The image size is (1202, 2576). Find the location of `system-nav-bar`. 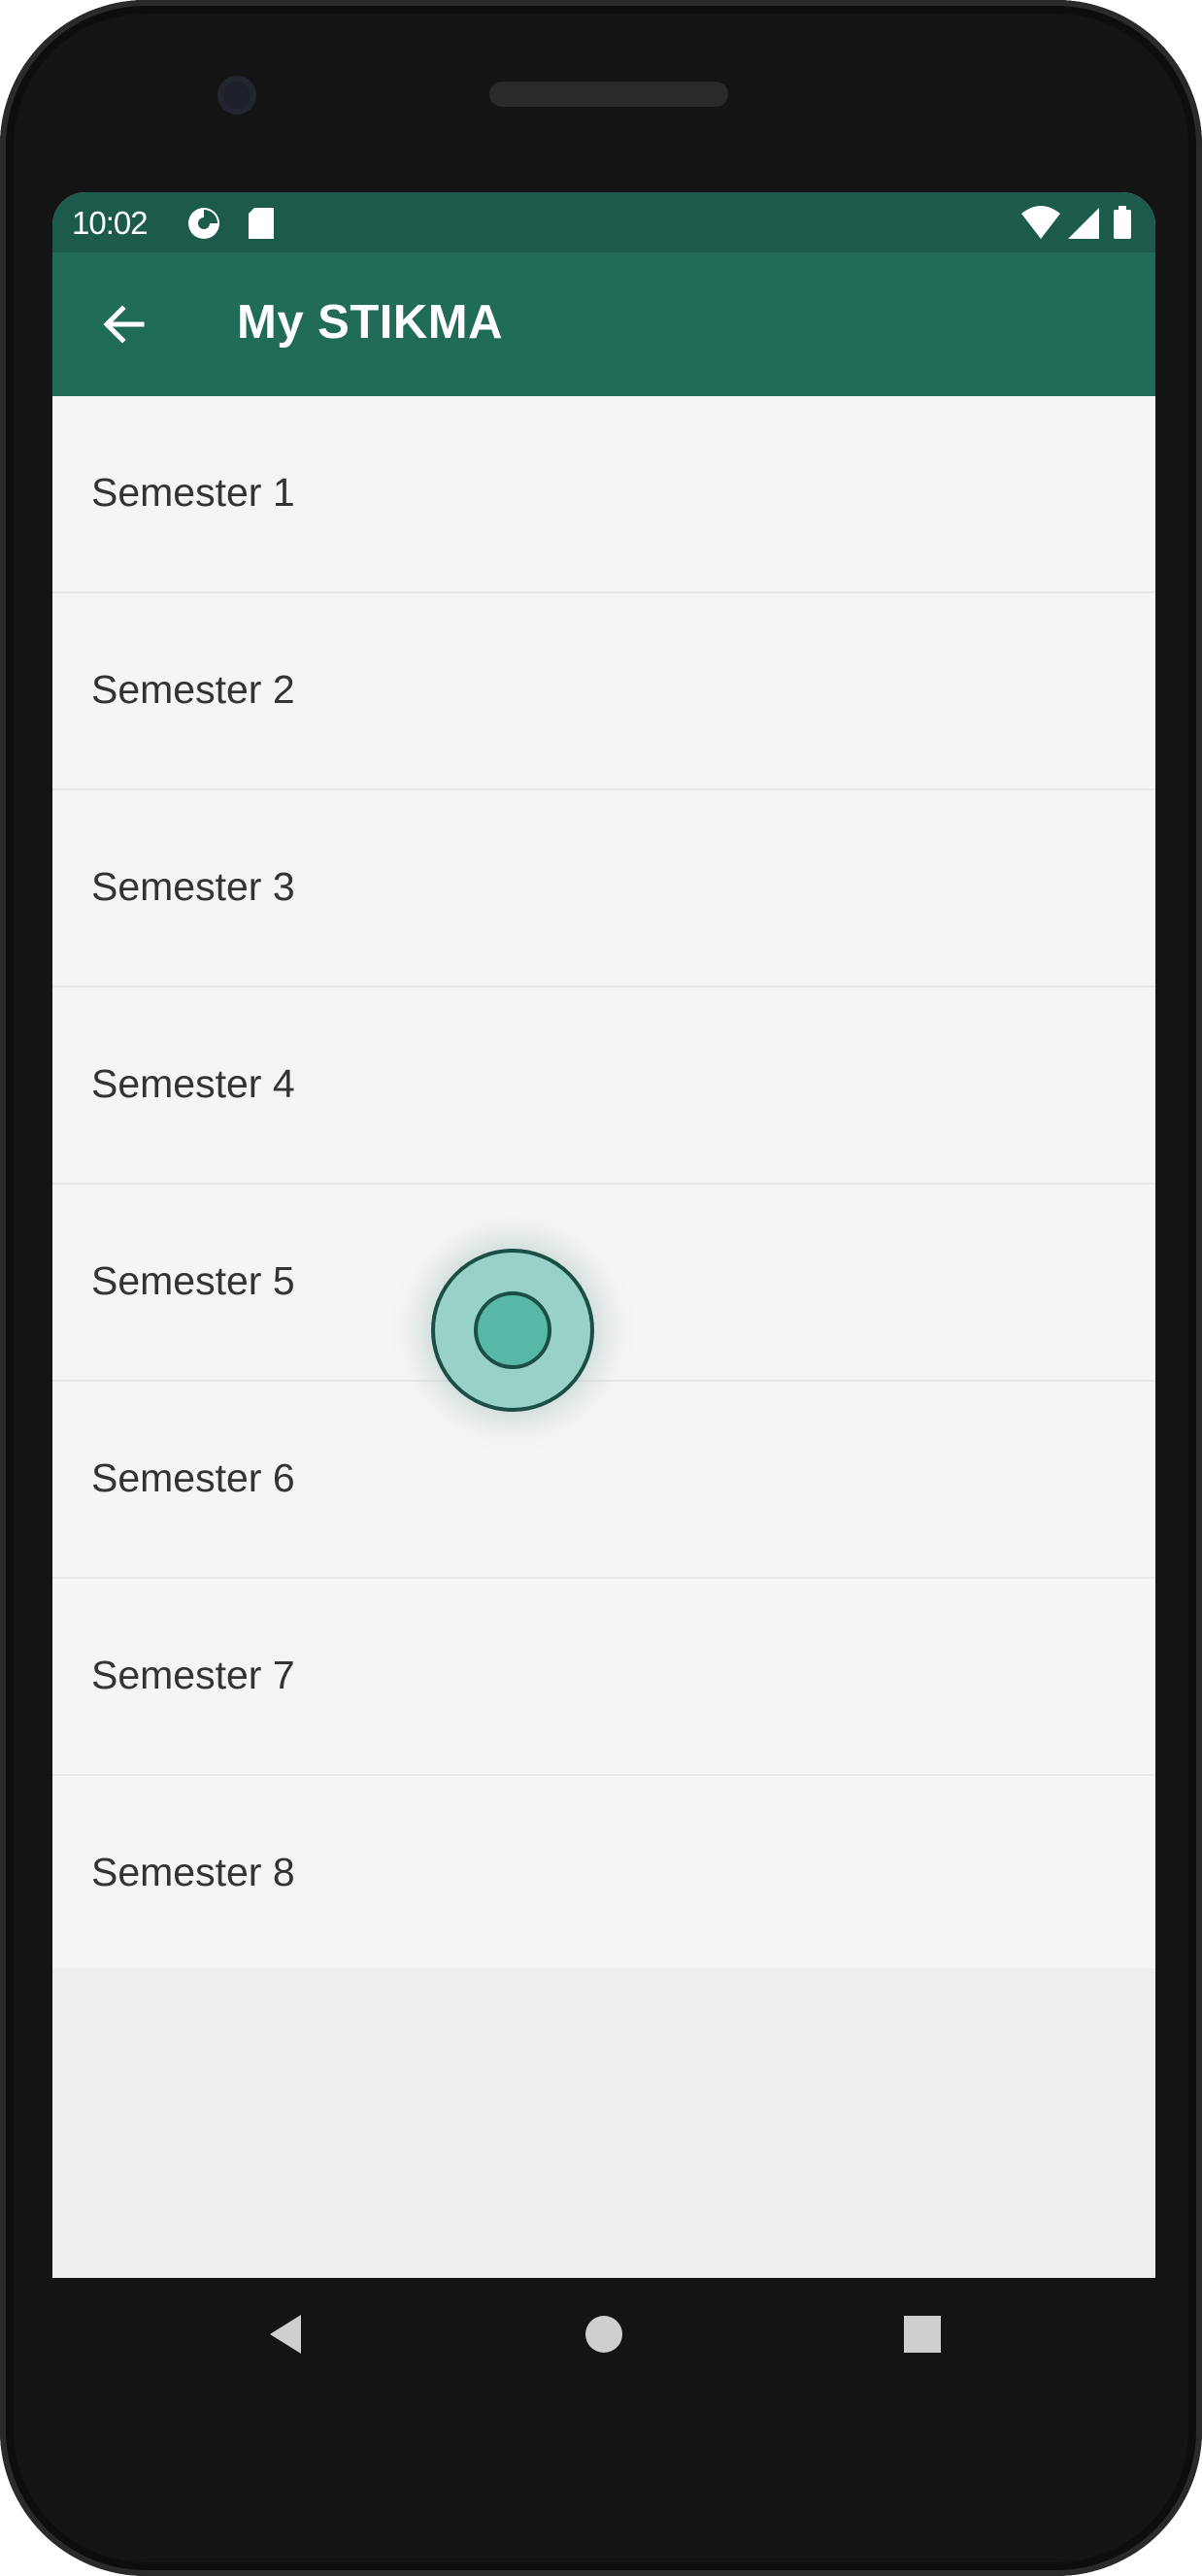

system-nav-bar is located at coordinates (603, 2337).